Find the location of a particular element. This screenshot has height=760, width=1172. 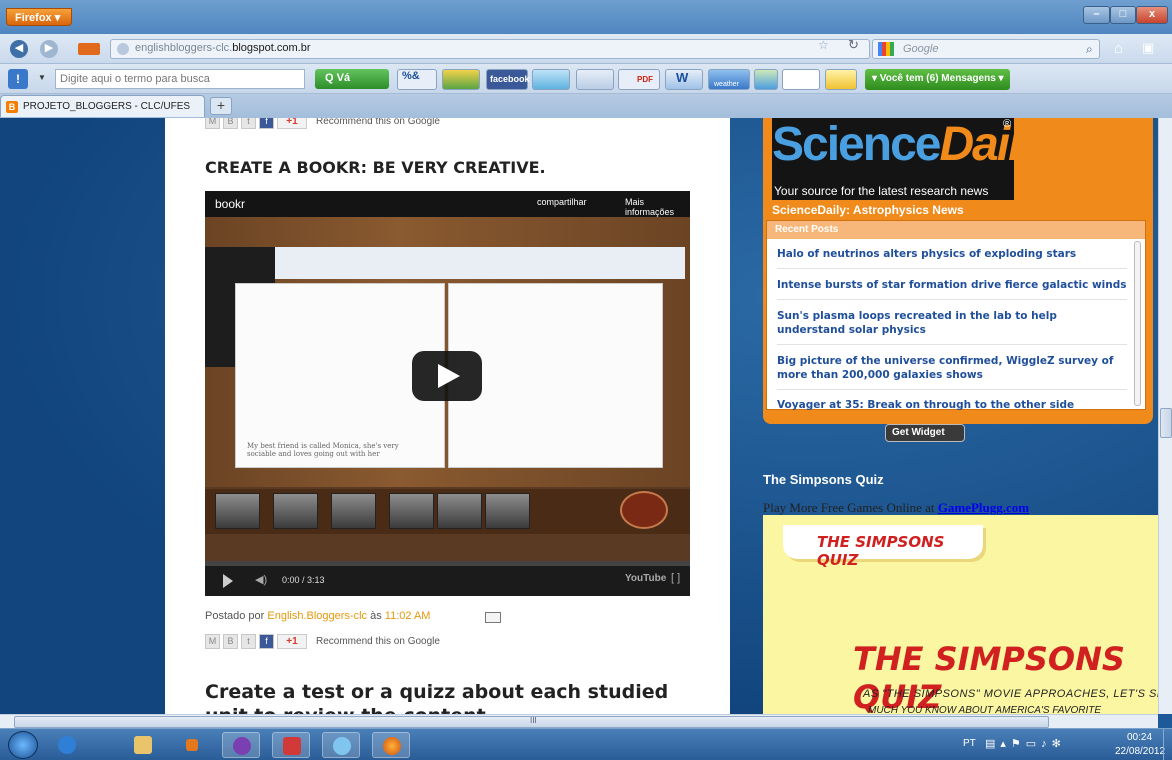

show-desktop-button is located at coordinates (1167, 744).